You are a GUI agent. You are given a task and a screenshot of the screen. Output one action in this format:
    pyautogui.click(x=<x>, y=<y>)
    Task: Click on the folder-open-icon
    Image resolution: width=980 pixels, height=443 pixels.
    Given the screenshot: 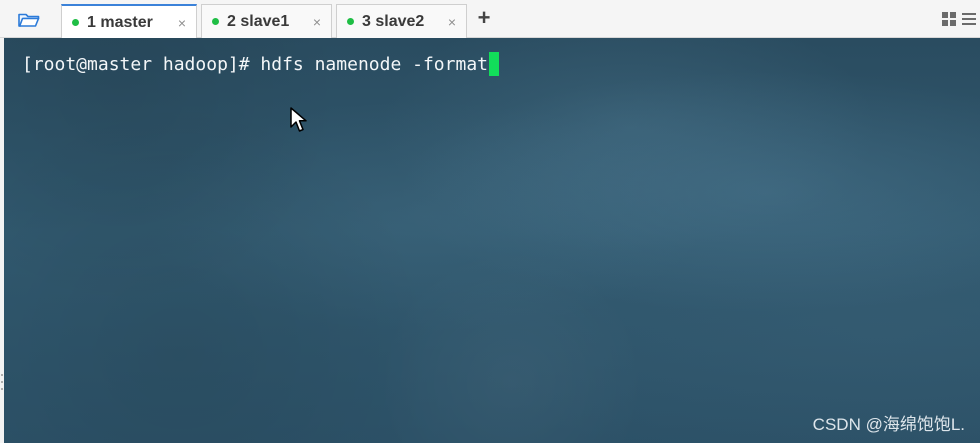 What is the action you would take?
    pyautogui.click(x=29, y=20)
    